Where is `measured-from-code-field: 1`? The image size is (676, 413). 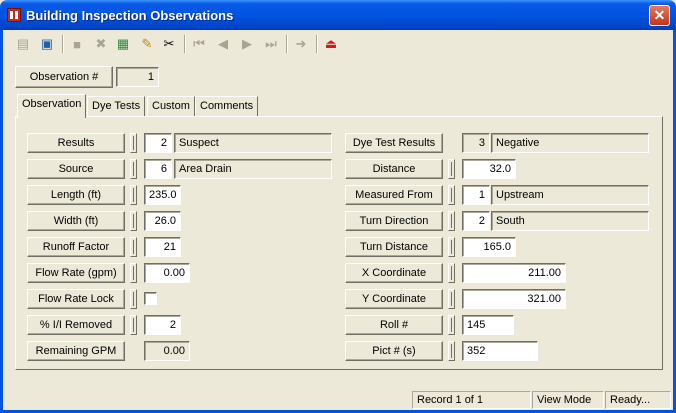 measured-from-code-field: 1 is located at coordinates (476, 195).